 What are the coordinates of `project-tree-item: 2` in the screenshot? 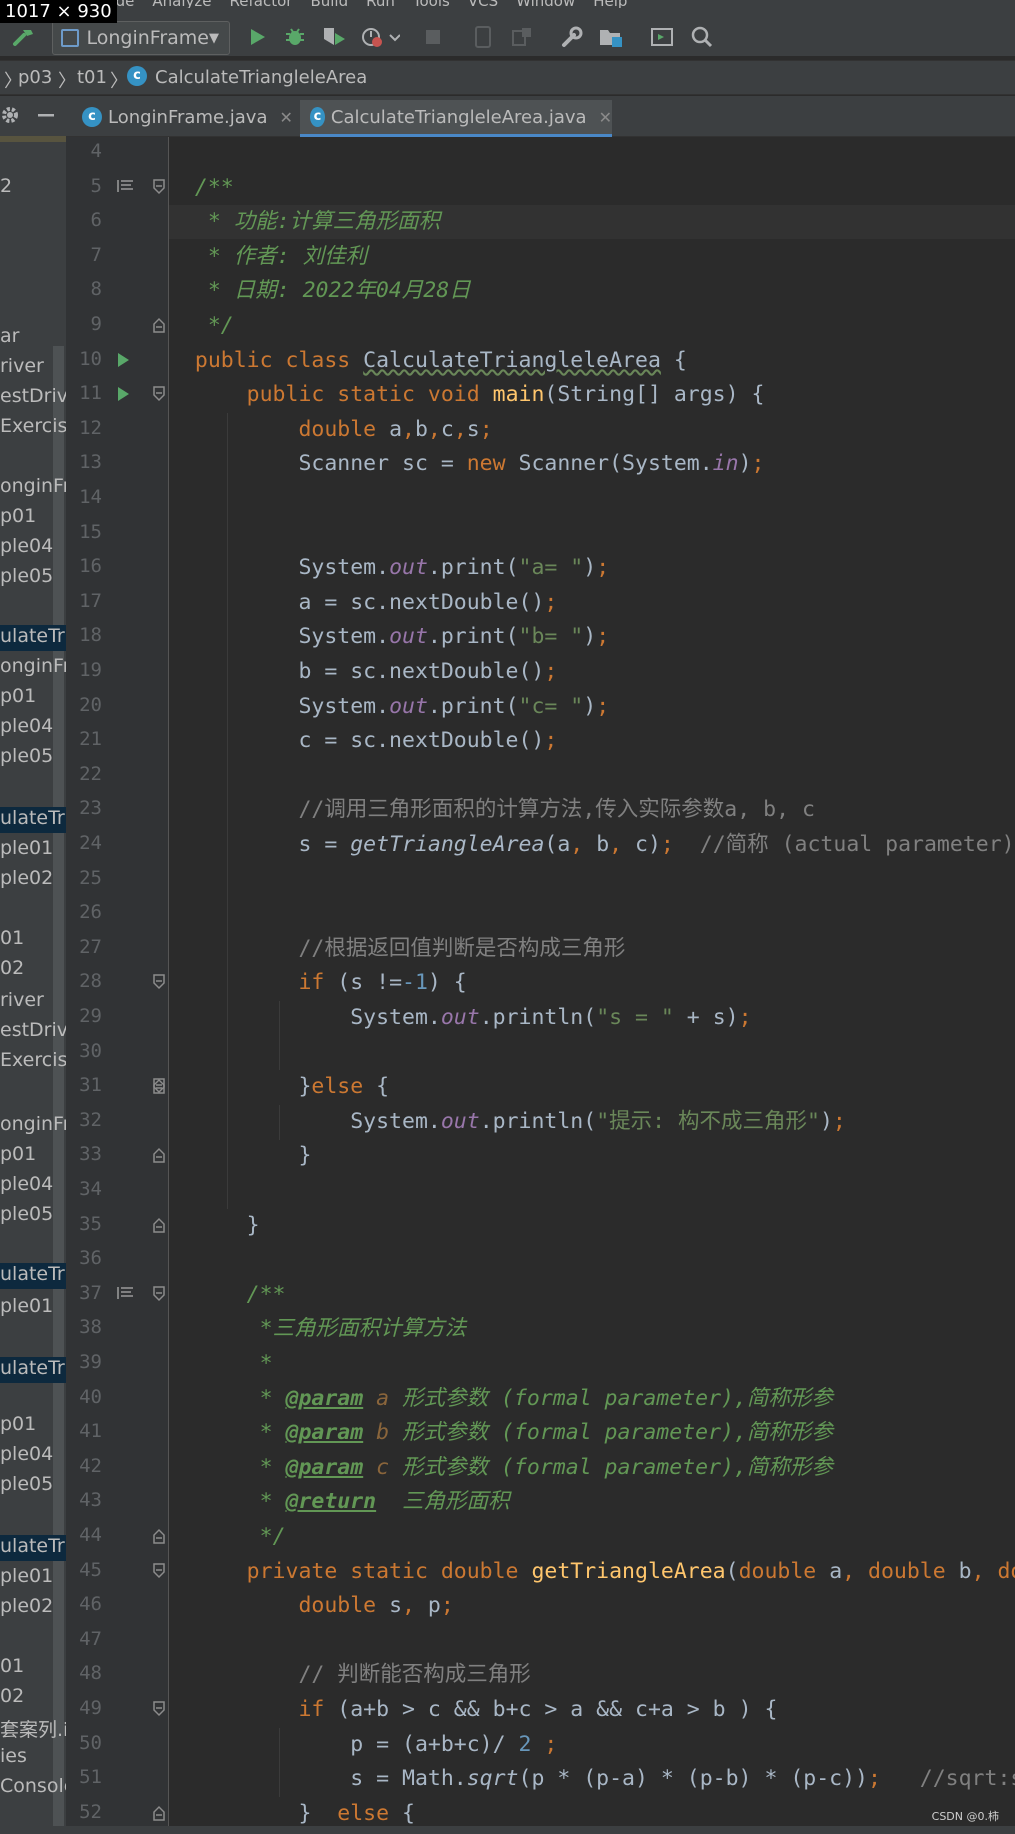 It's located at (33, 188).